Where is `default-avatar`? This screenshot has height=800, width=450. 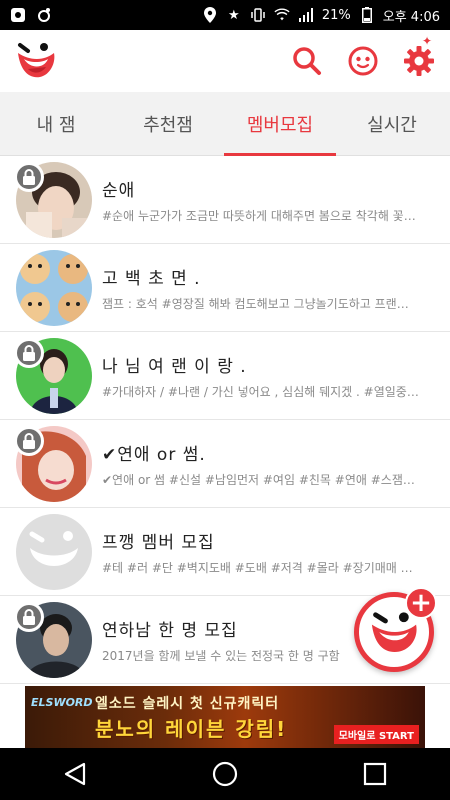
default-avatar is located at coordinates (54, 551).